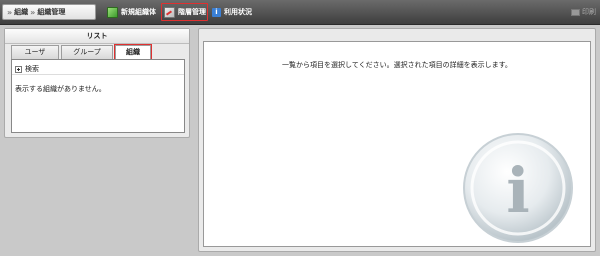 This screenshot has width=600, height=256. I want to click on divider, so click(98, 74).